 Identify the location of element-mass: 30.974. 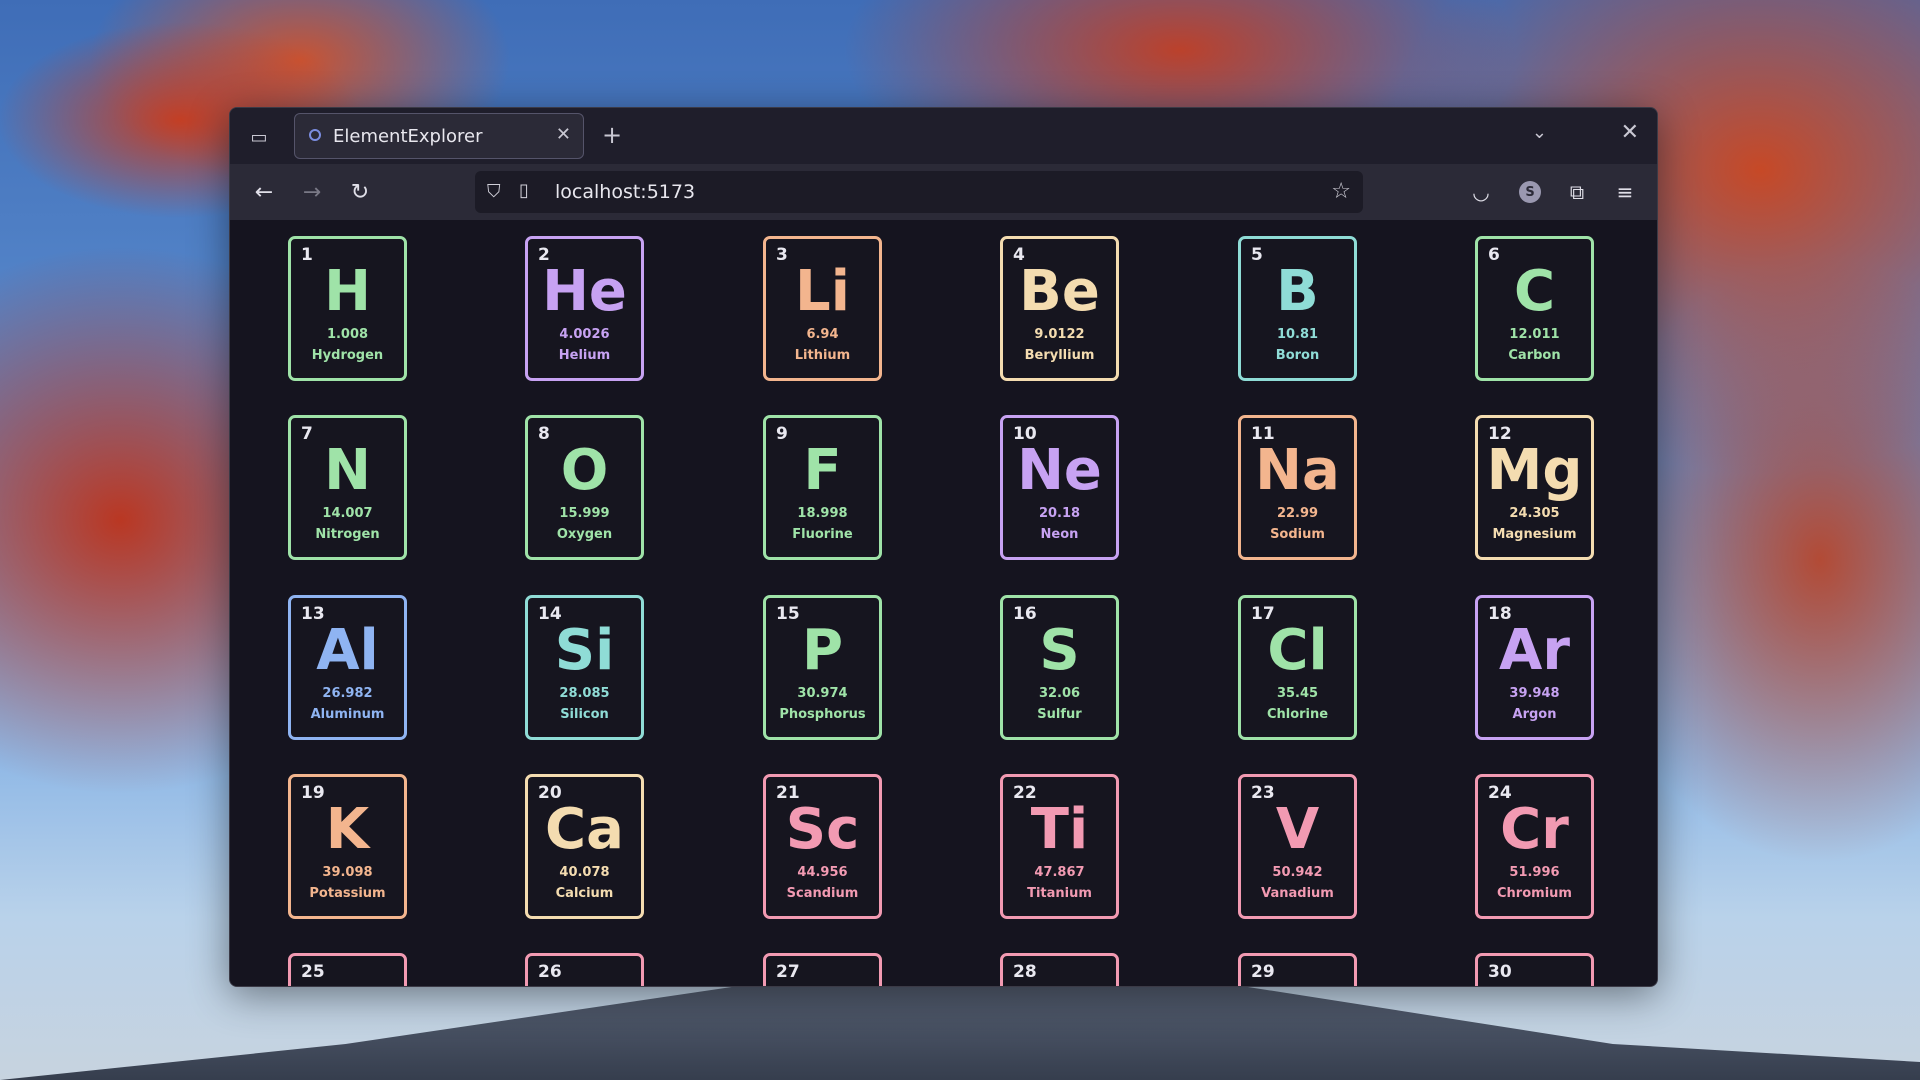
(822, 693).